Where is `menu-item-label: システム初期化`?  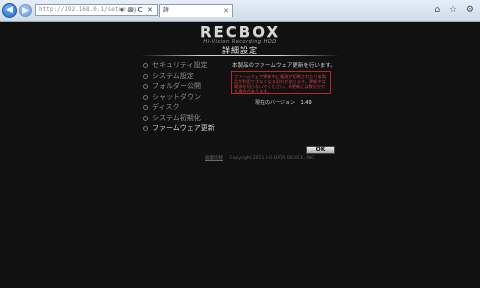
menu-item-label: システム初期化 is located at coordinates (176, 117).